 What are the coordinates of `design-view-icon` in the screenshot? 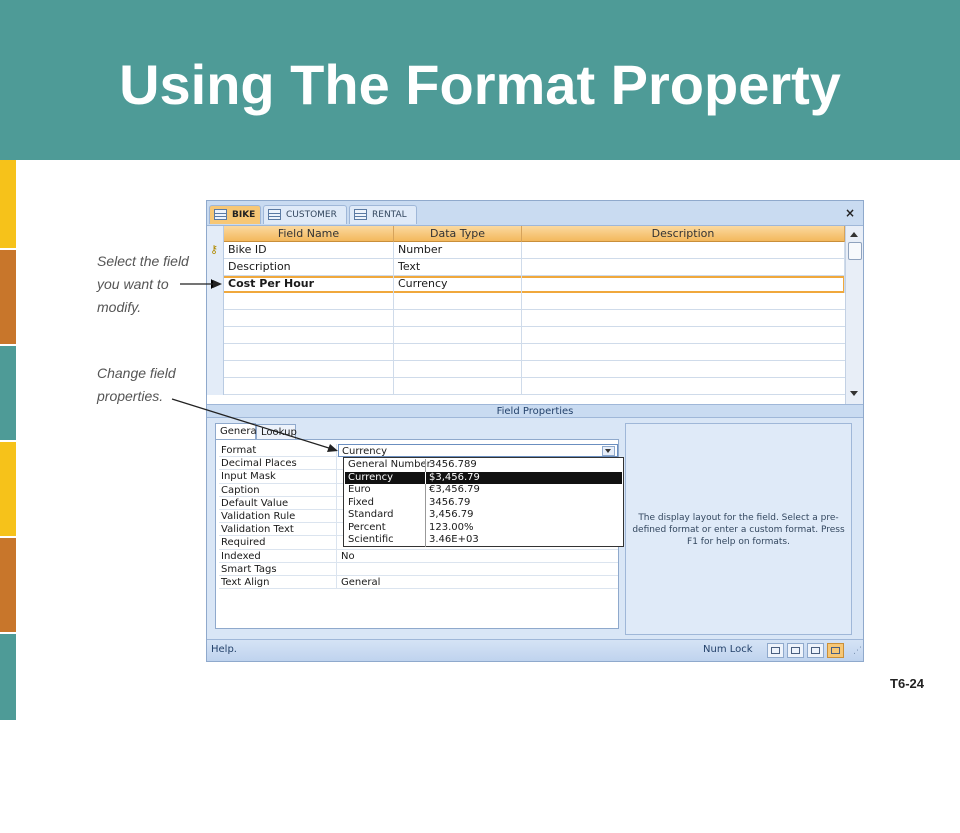 It's located at (835, 650).